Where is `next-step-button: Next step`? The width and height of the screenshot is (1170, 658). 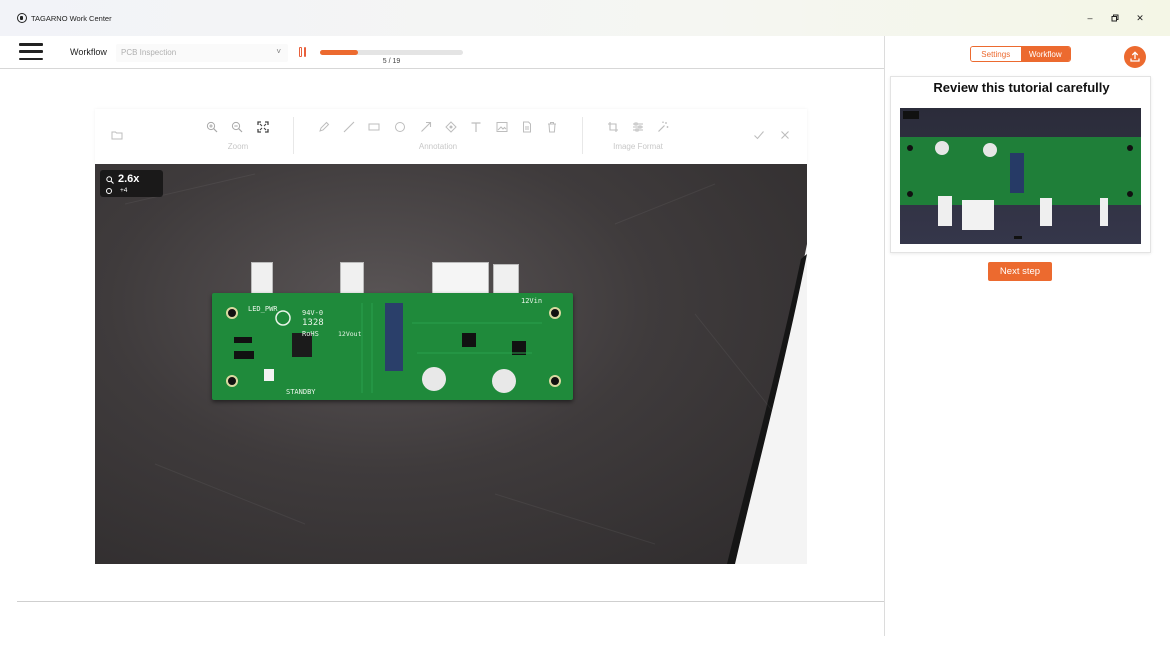 next-step-button: Next step is located at coordinates (1020, 271).